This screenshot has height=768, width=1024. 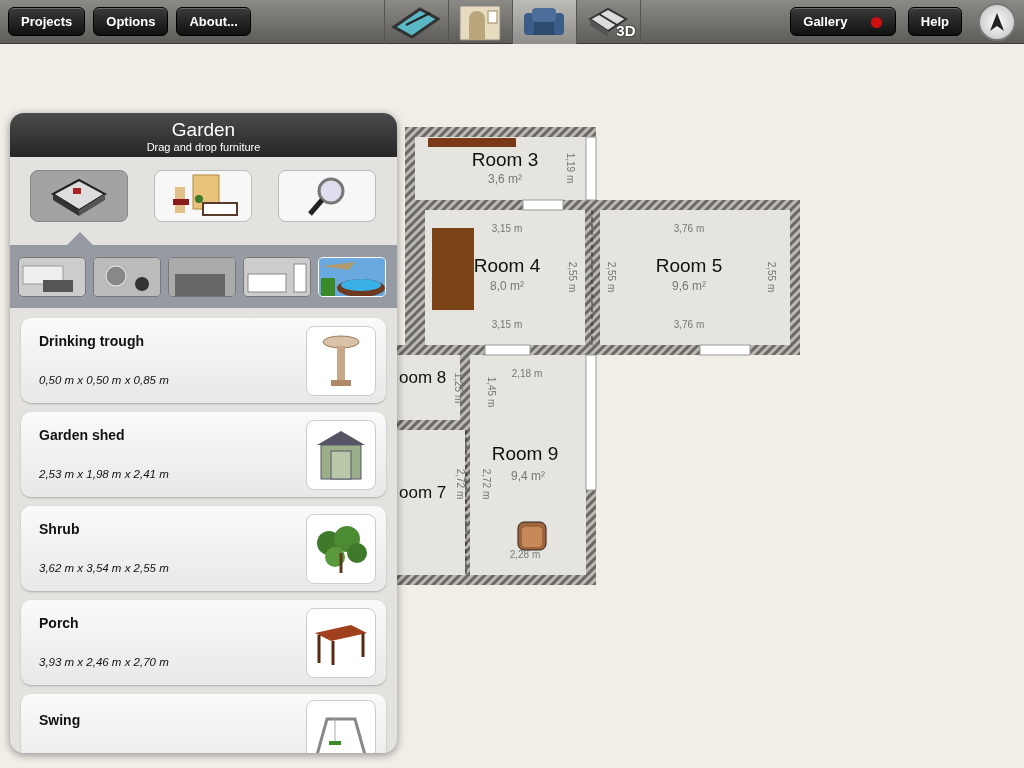 I want to click on help-button: Help, so click(x=934, y=21).